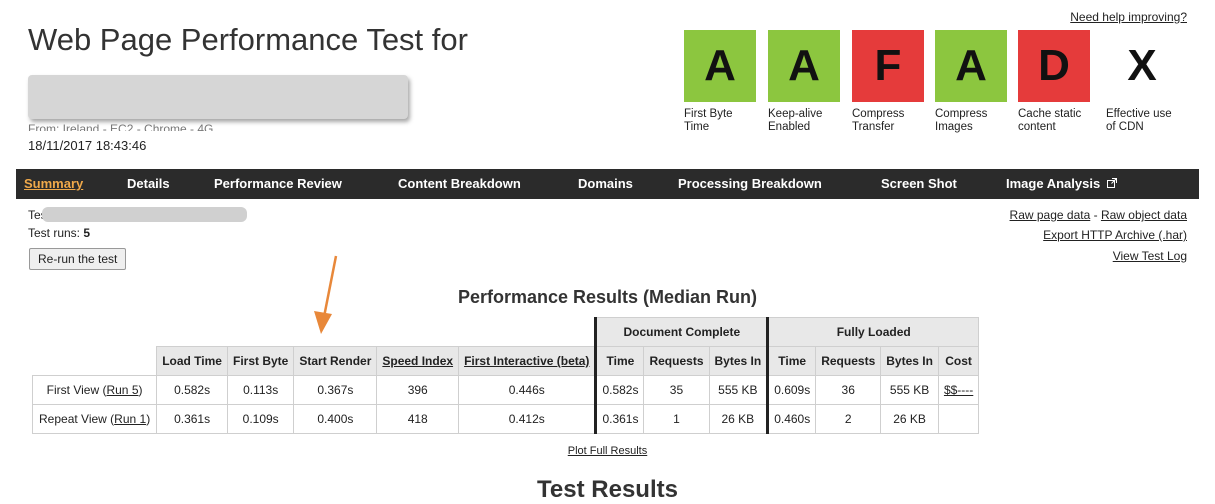 The width and height of the screenshot is (1215, 504). Describe the element at coordinates (87, 233) in the screenshot. I see `test-runs-value: 5` at that location.